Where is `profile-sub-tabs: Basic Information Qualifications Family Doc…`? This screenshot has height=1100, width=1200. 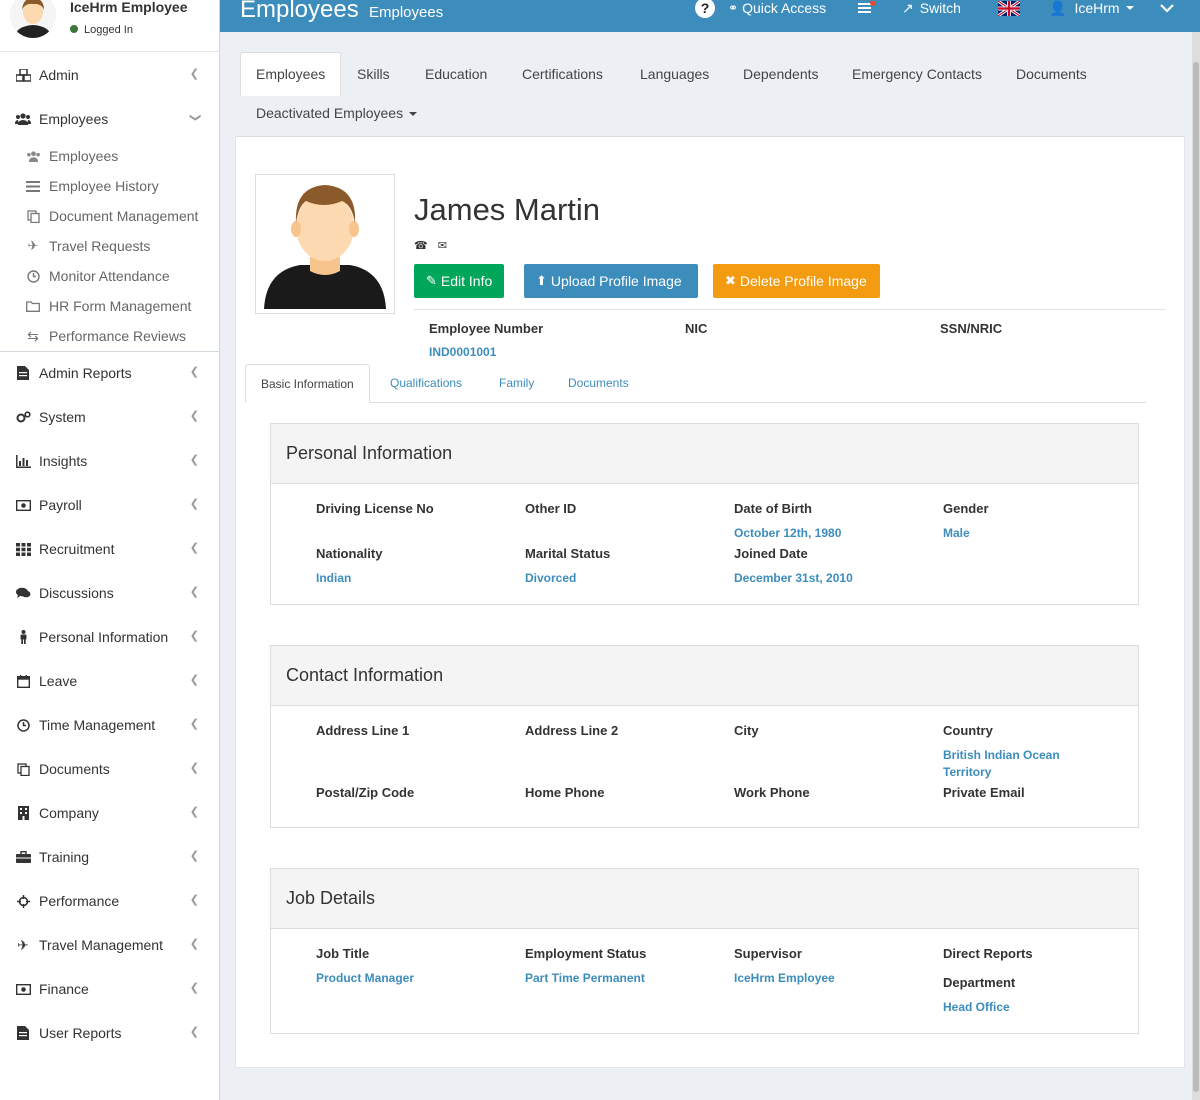 profile-sub-tabs: Basic Information Qualifications Family Doc… is located at coordinates (695, 383).